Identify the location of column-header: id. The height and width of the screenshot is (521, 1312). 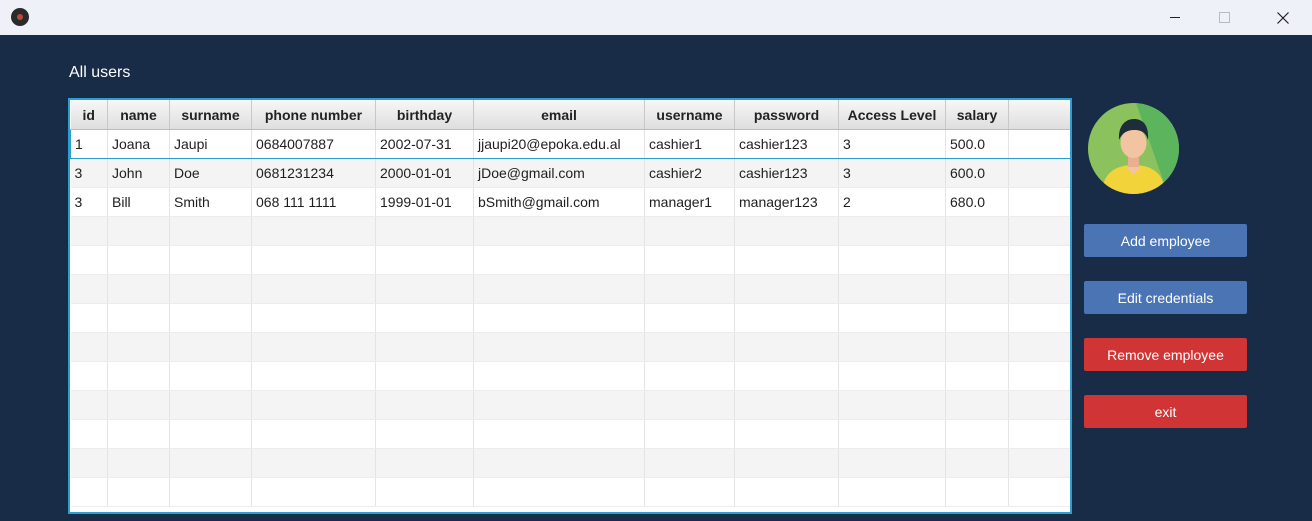
(89, 115).